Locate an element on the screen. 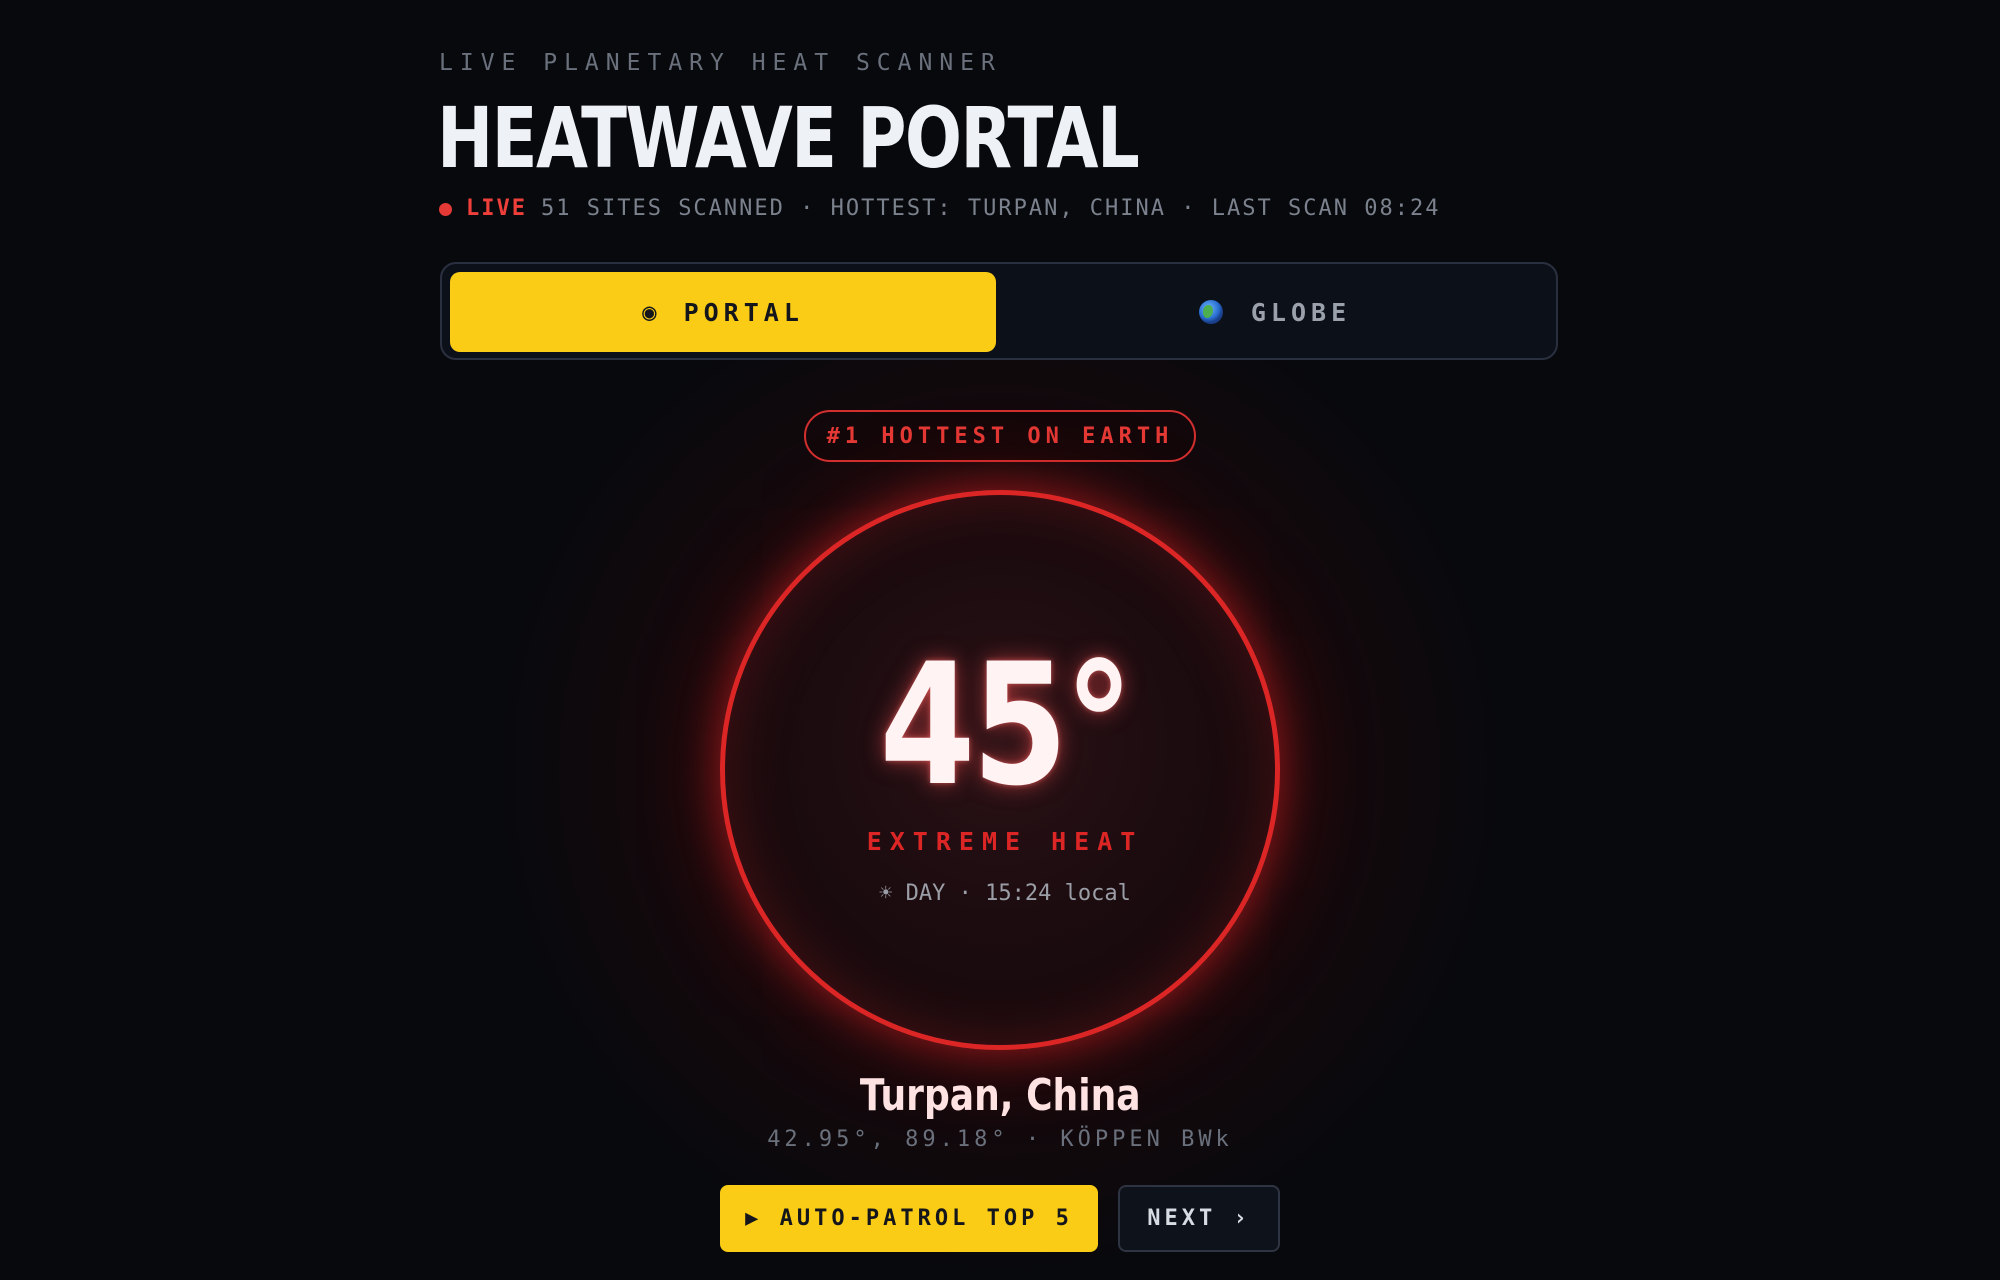 The image size is (2000, 1280). location-name: Turpan, China is located at coordinates (1000, 1095).